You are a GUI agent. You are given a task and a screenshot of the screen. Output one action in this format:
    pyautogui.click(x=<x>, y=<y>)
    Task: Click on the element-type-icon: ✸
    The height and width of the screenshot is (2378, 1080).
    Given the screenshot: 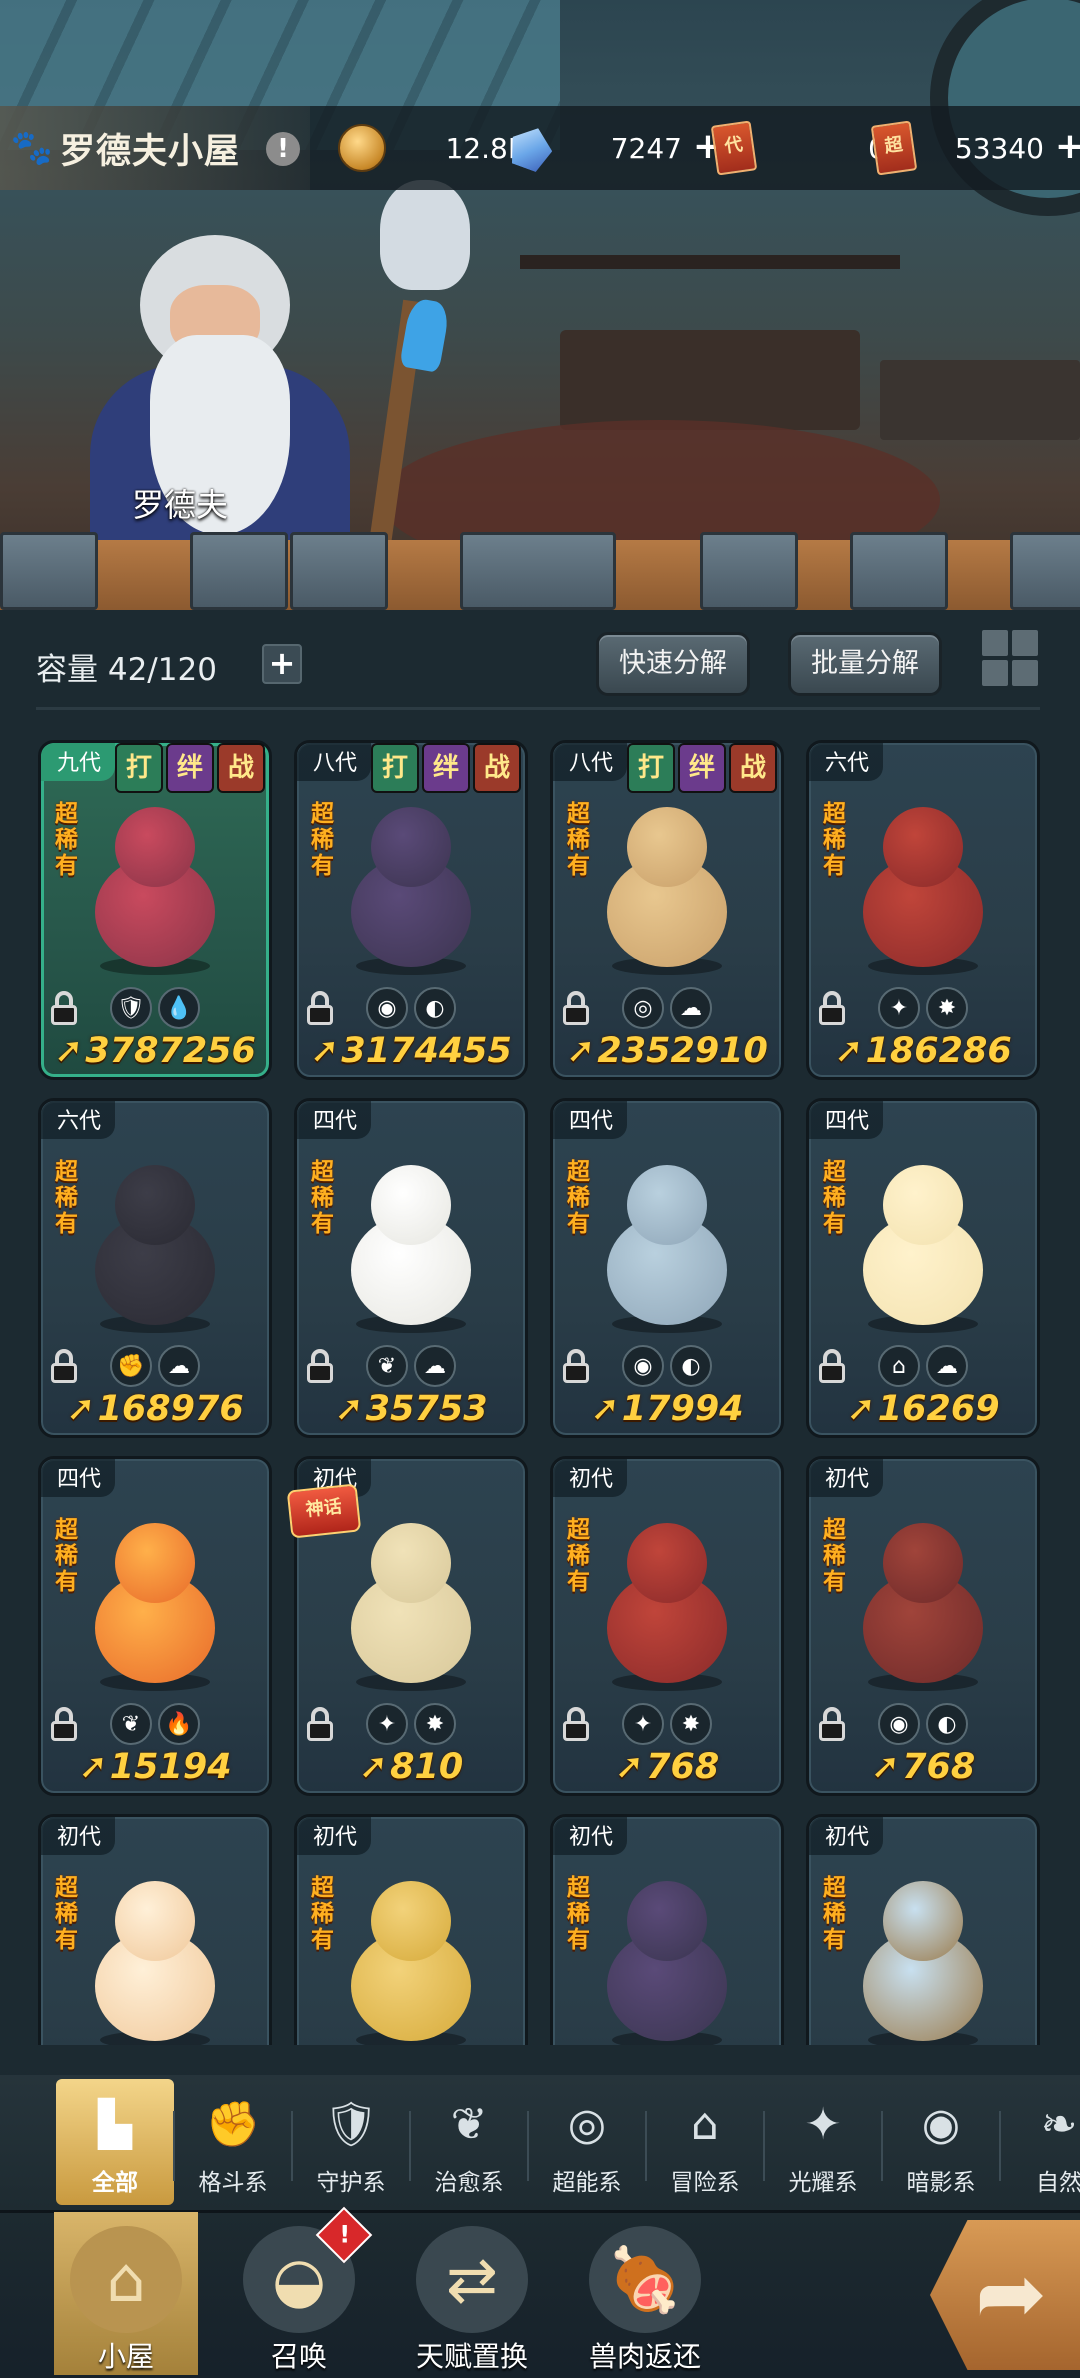 What is the action you would take?
    pyautogui.click(x=691, y=1724)
    